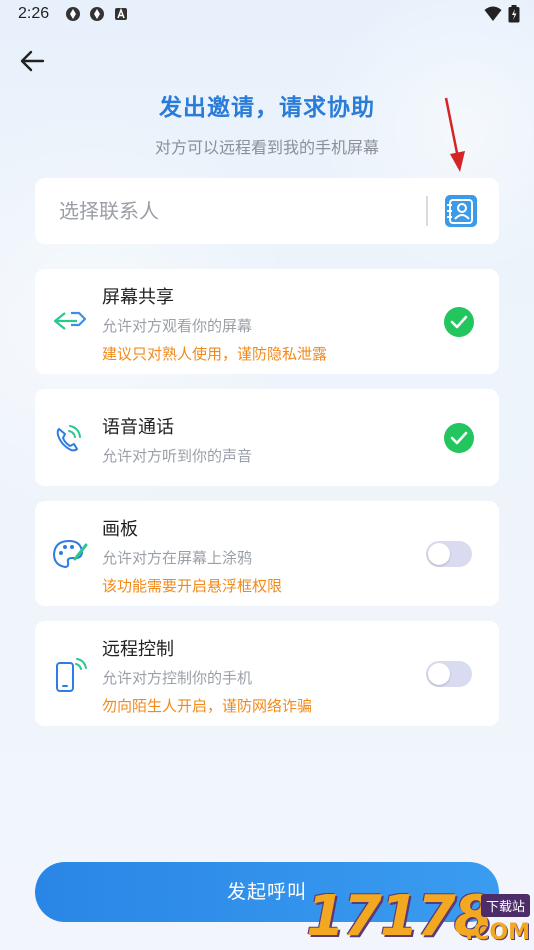 Image resolution: width=534 pixels, height=950 pixels. What do you see at coordinates (34, 13) in the screenshot?
I see `status-time: 2:26` at bounding box center [34, 13].